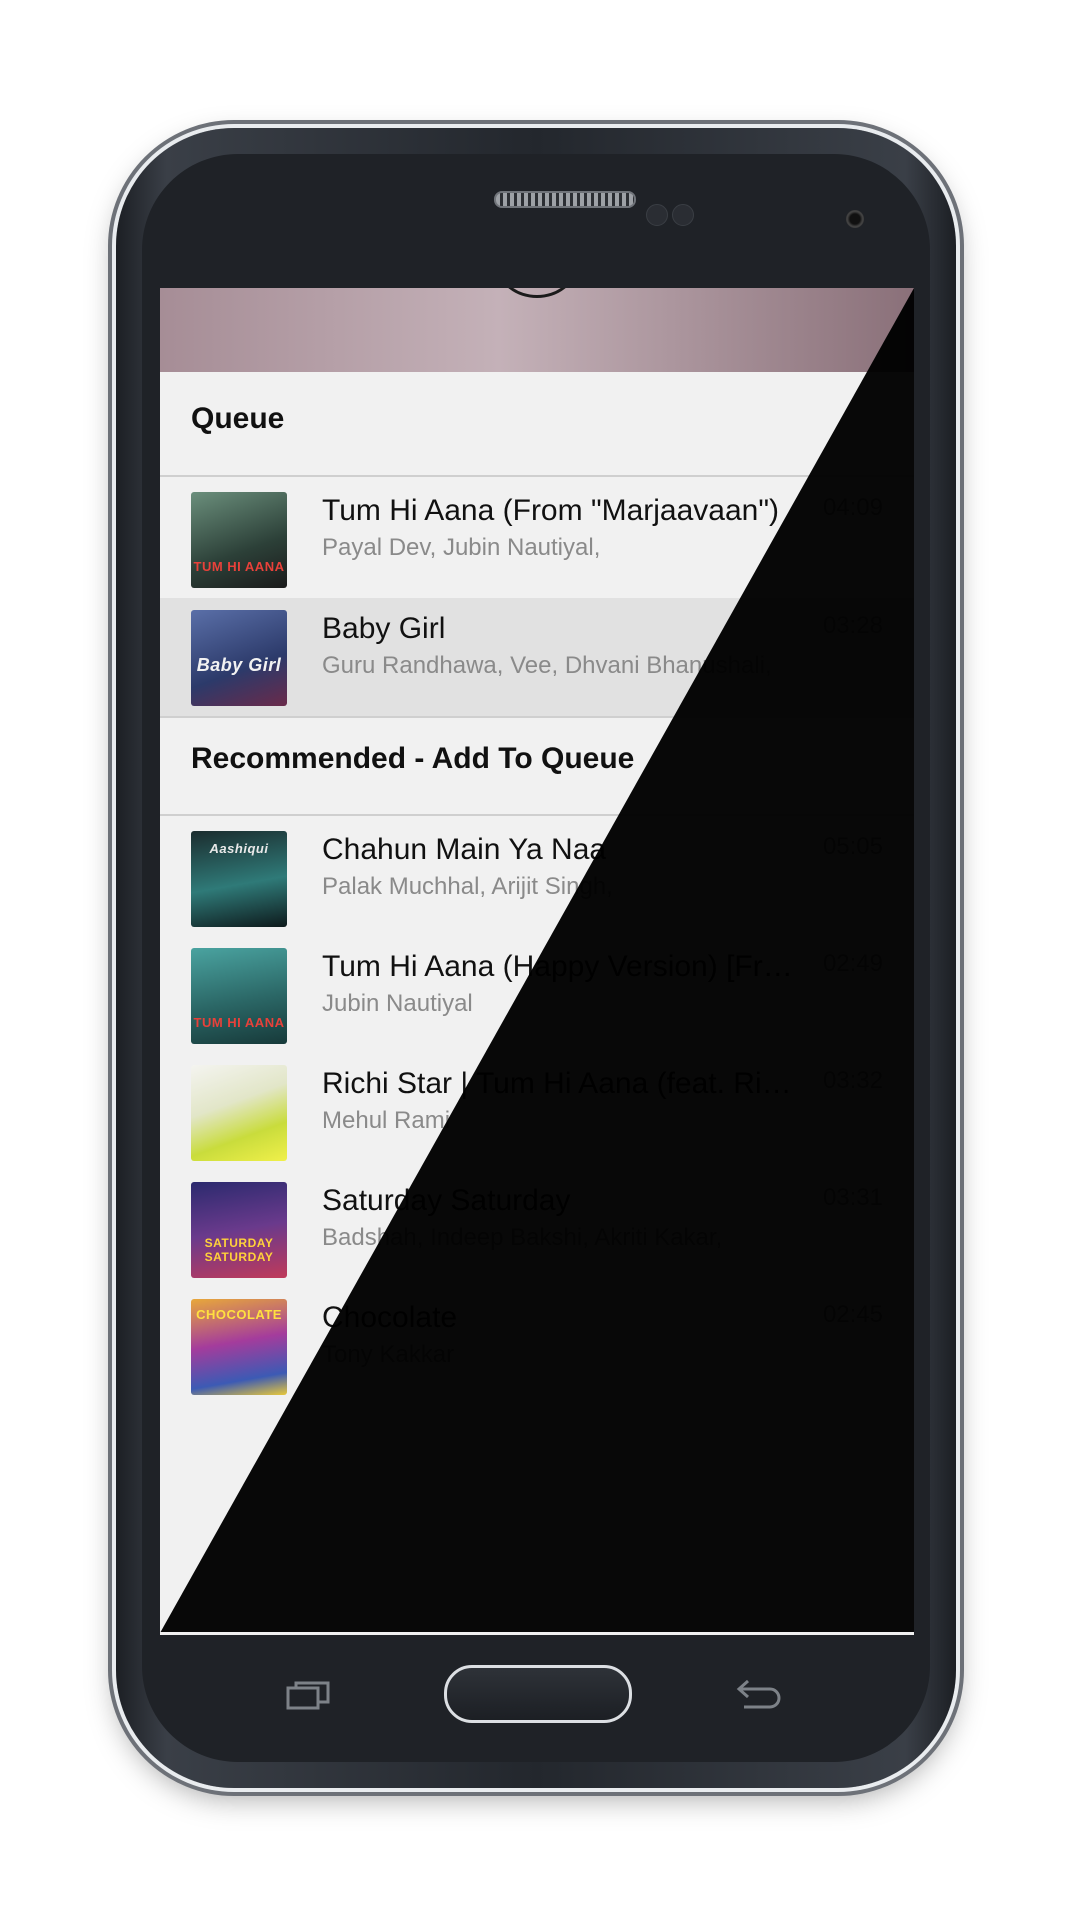  Describe the element at coordinates (386, 1120) in the screenshot. I see `song-artist: Mehul Rami` at that location.